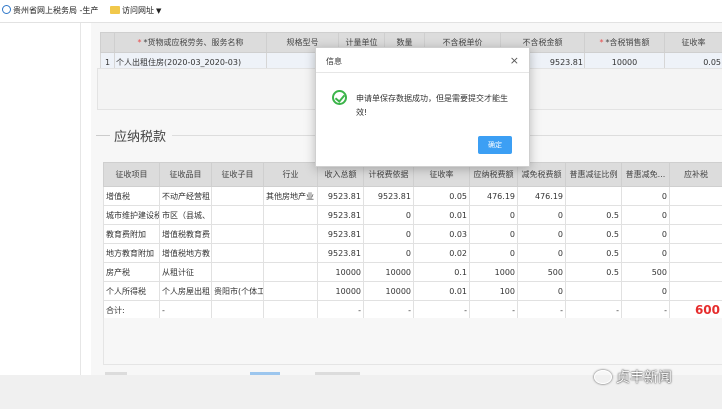 The width and height of the screenshot is (722, 409). I want to click on close-icon: ×, so click(514, 60).